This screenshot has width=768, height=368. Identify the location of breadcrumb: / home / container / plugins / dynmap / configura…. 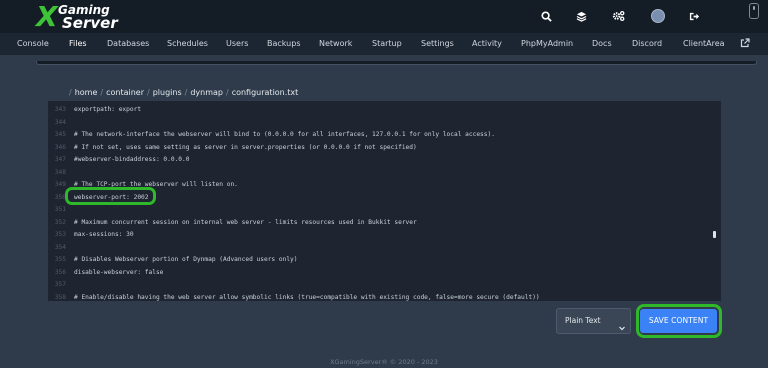
(184, 92).